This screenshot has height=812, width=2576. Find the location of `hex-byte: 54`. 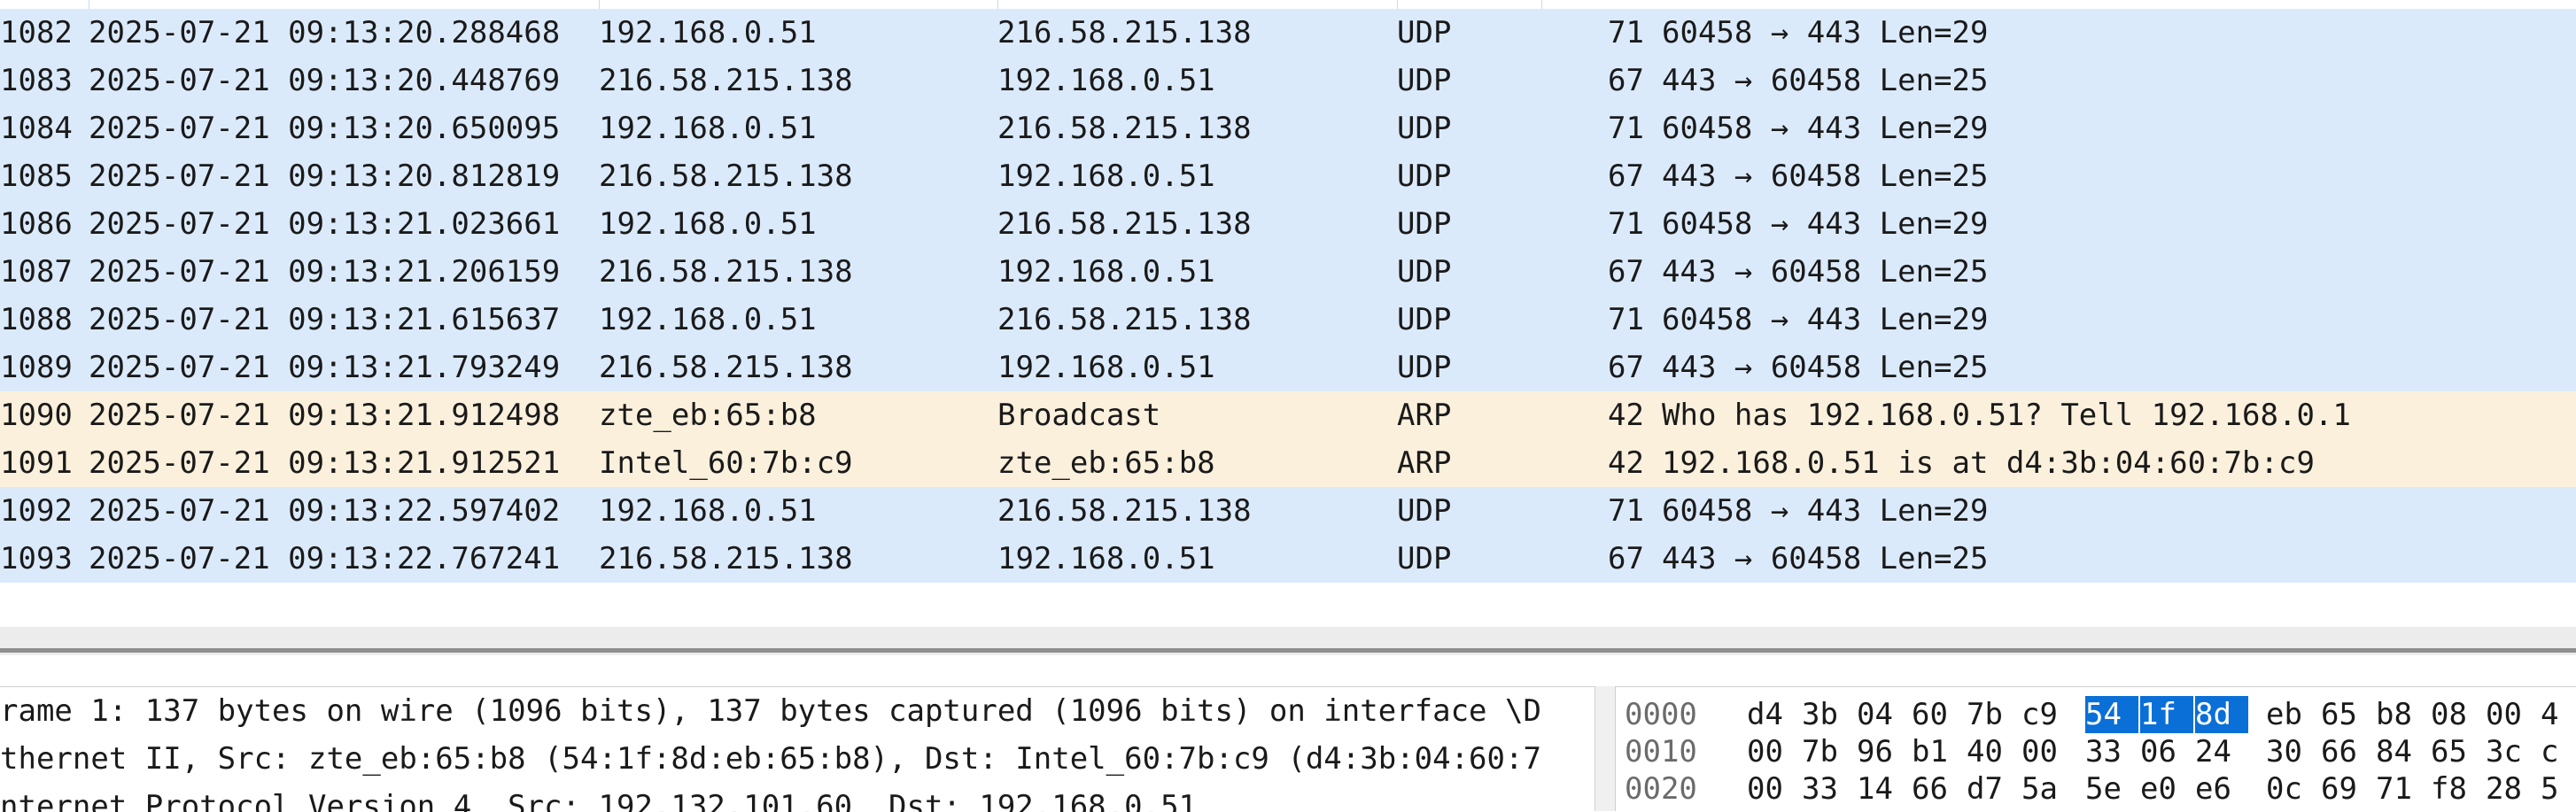

hex-byte: 54 is located at coordinates (2111, 715).